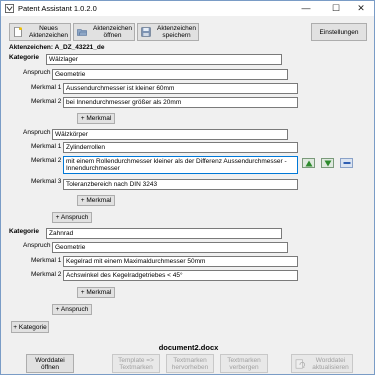 This screenshot has width=375, height=375. What do you see at coordinates (46, 101) in the screenshot?
I see `feature-1-1-2-label: Merkmal 2` at bounding box center [46, 101].